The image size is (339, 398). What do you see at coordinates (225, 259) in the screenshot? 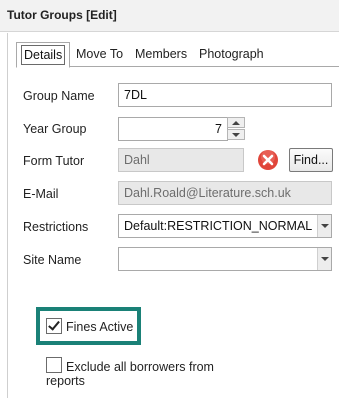
I see `site-name-select` at bounding box center [225, 259].